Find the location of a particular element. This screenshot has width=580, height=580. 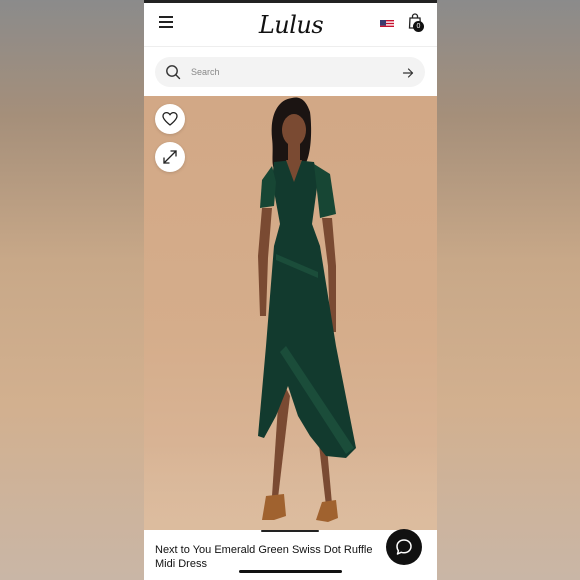

home-indicator is located at coordinates (290, 571).